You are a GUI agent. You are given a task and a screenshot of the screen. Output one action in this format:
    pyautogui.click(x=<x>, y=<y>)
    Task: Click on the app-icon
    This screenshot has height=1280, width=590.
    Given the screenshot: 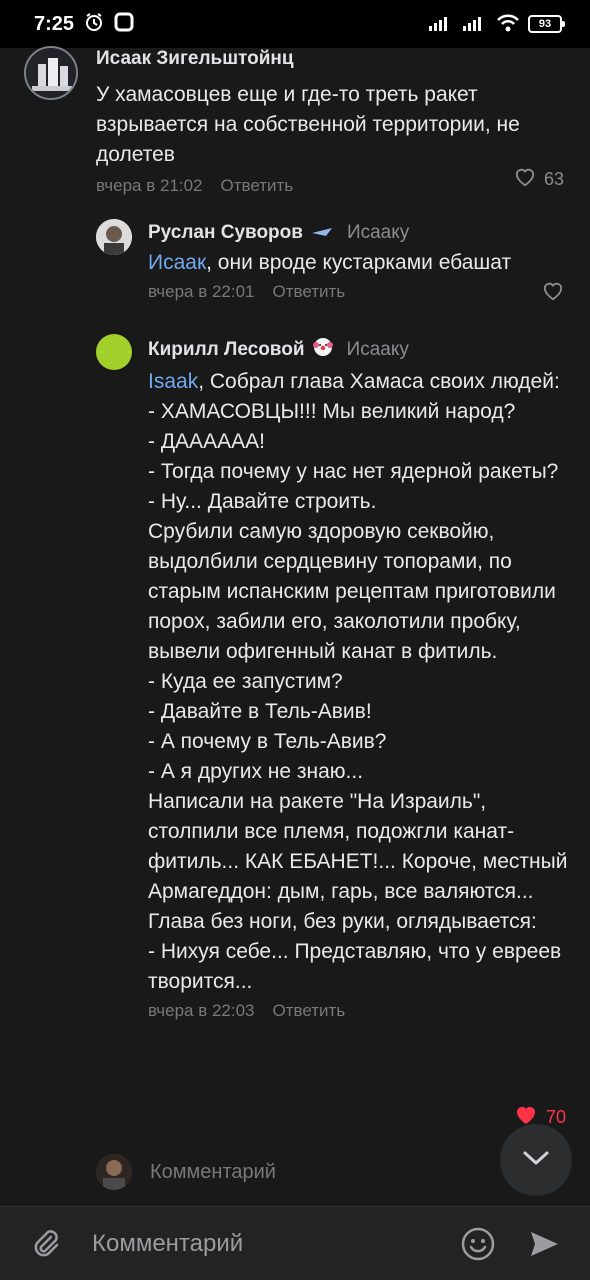 What is the action you would take?
    pyautogui.click(x=124, y=24)
    